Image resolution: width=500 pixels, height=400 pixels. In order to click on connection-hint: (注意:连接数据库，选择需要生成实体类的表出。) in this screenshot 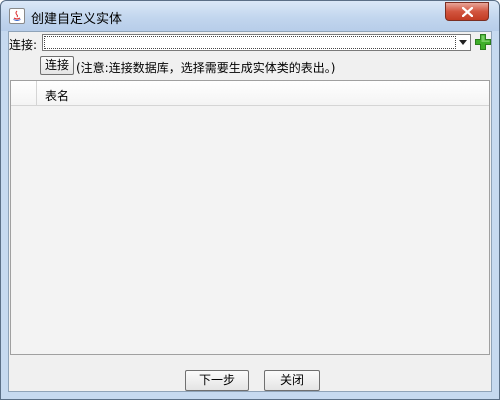, I will do `click(206, 68)`.